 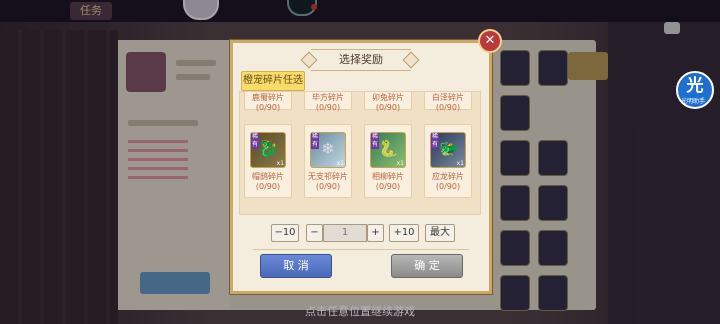 I want to click on confirm-button: 确 定, so click(x=427, y=266).